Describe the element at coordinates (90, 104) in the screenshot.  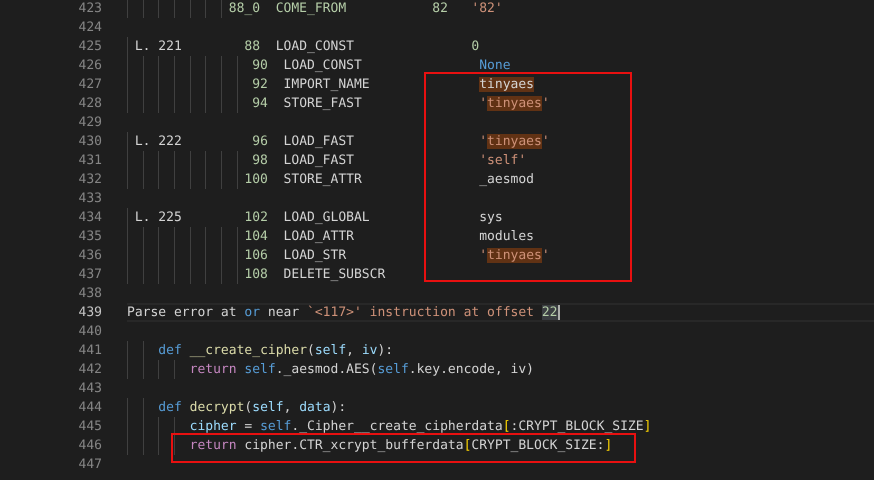
I see `line-number: 428` at that location.